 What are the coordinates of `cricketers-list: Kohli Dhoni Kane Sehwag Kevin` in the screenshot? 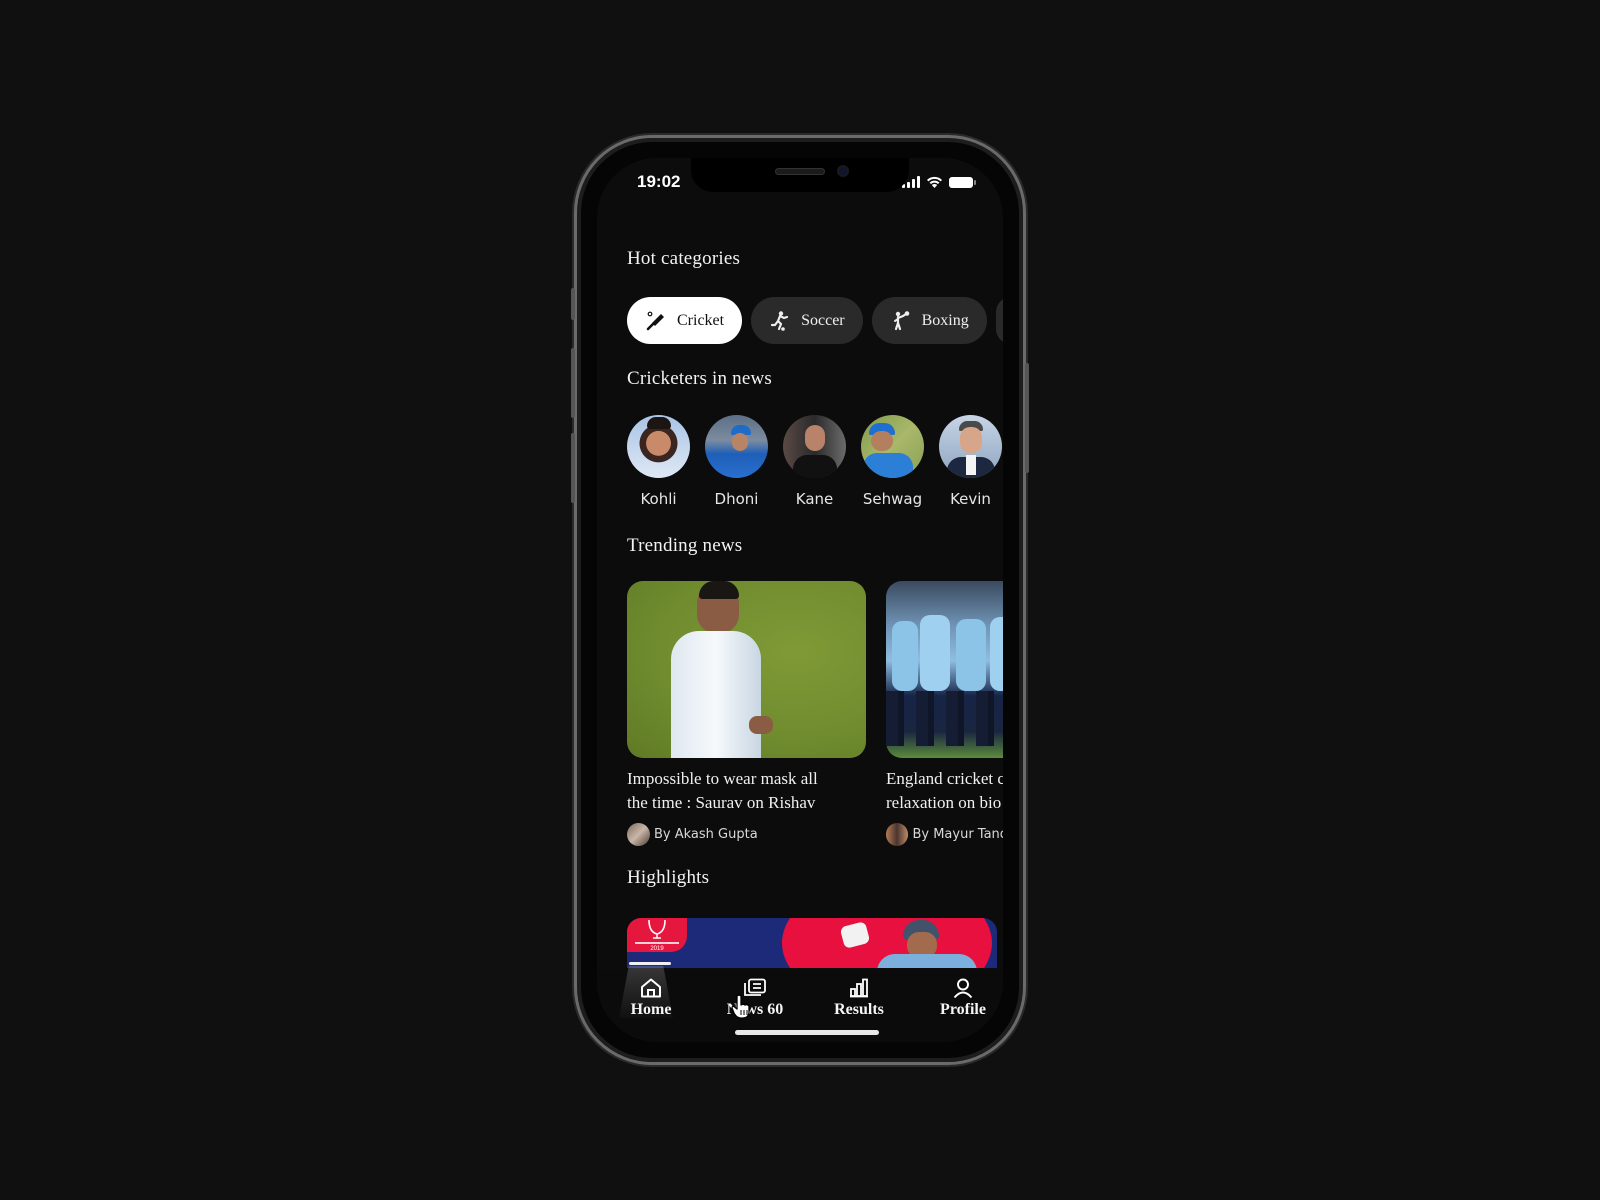 It's located at (814, 461).